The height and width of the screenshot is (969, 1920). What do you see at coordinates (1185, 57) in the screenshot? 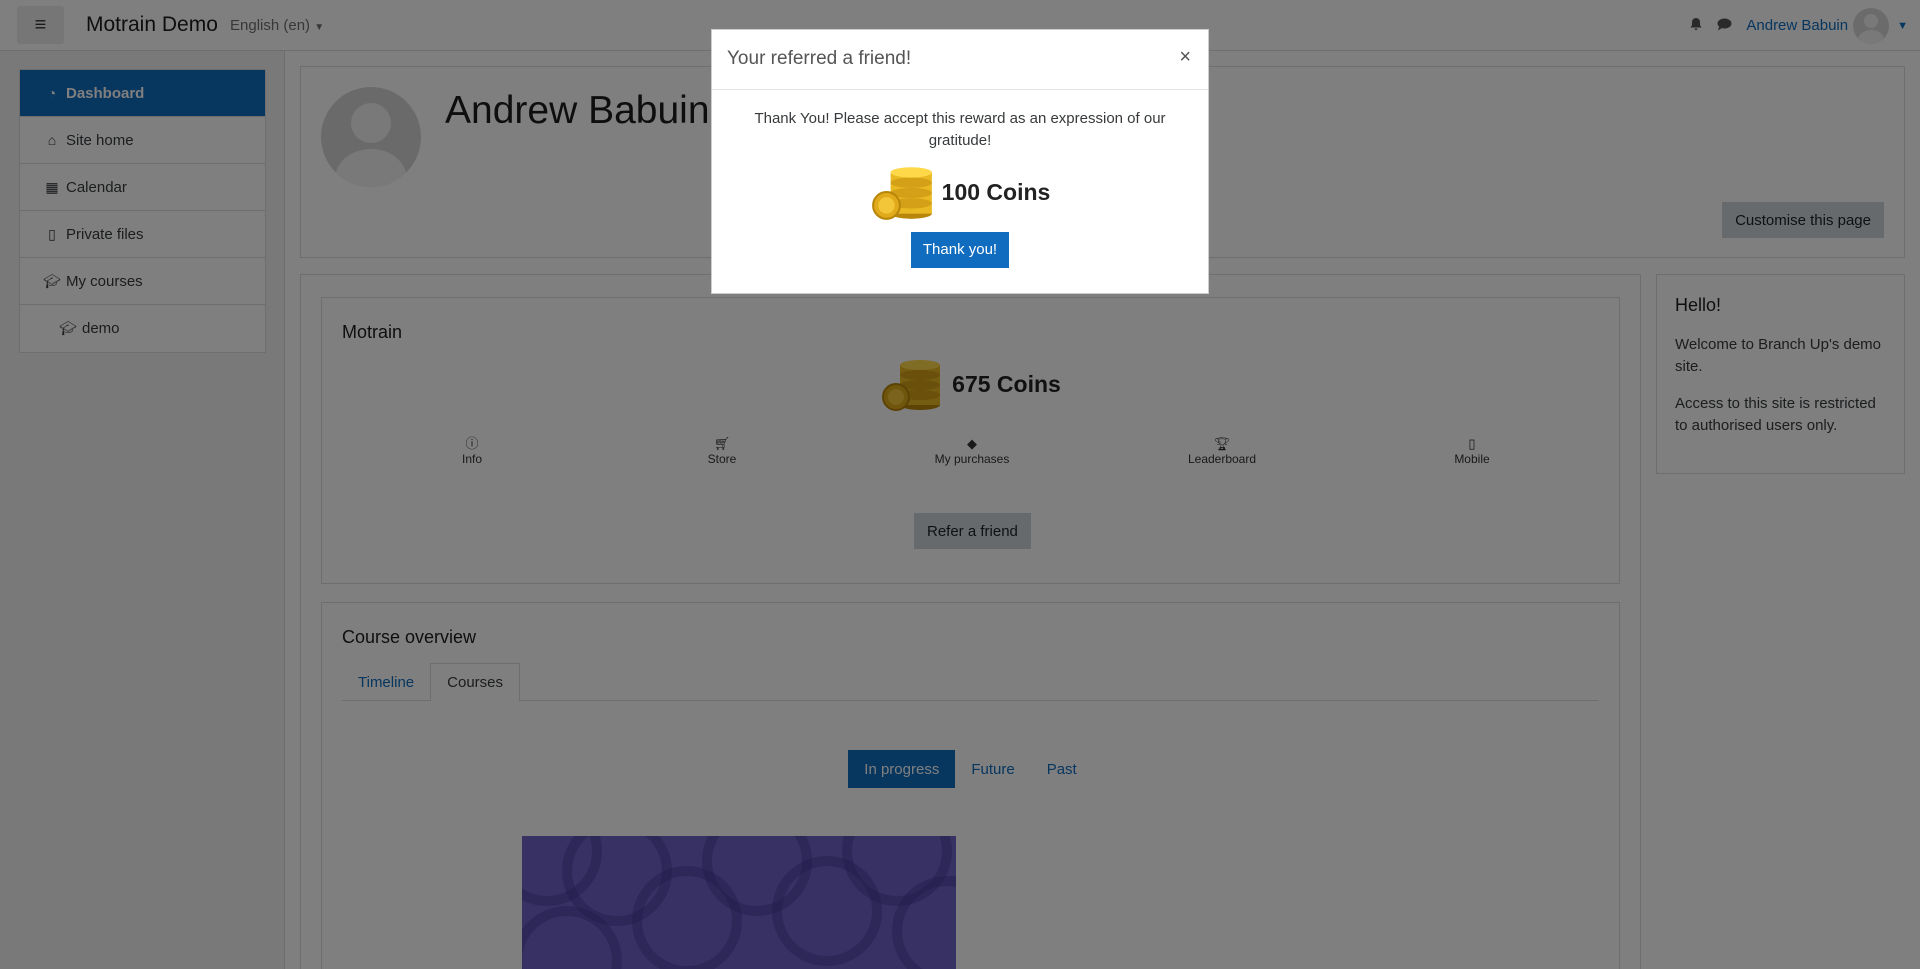
I see `close-icon: ×` at bounding box center [1185, 57].